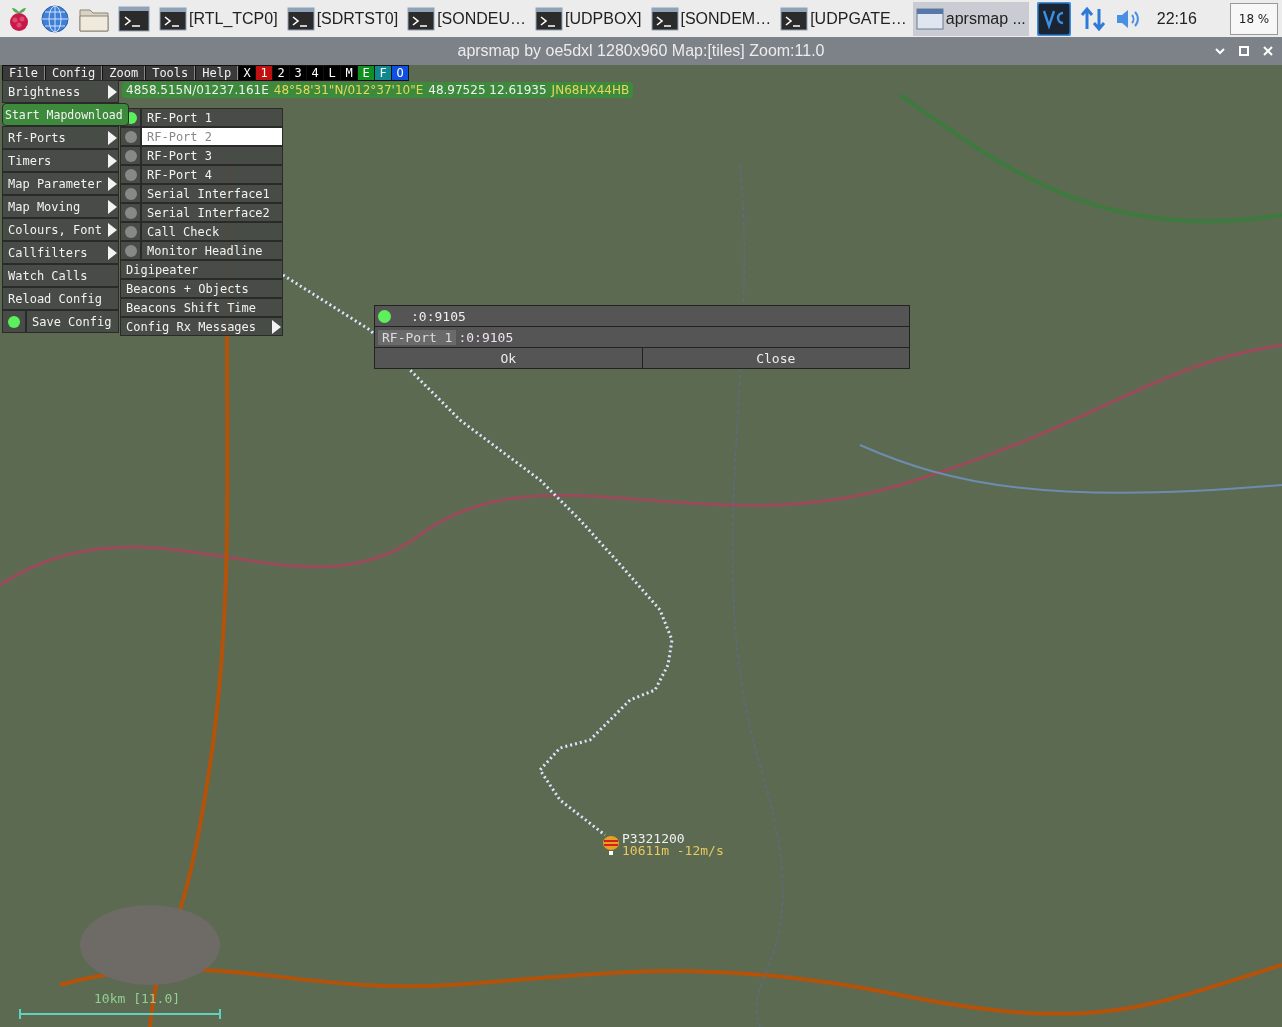 Image resolution: width=1282 pixels, height=1027 pixels. Describe the element at coordinates (124, 73) in the screenshot. I see `menu-item: Zoom` at that location.